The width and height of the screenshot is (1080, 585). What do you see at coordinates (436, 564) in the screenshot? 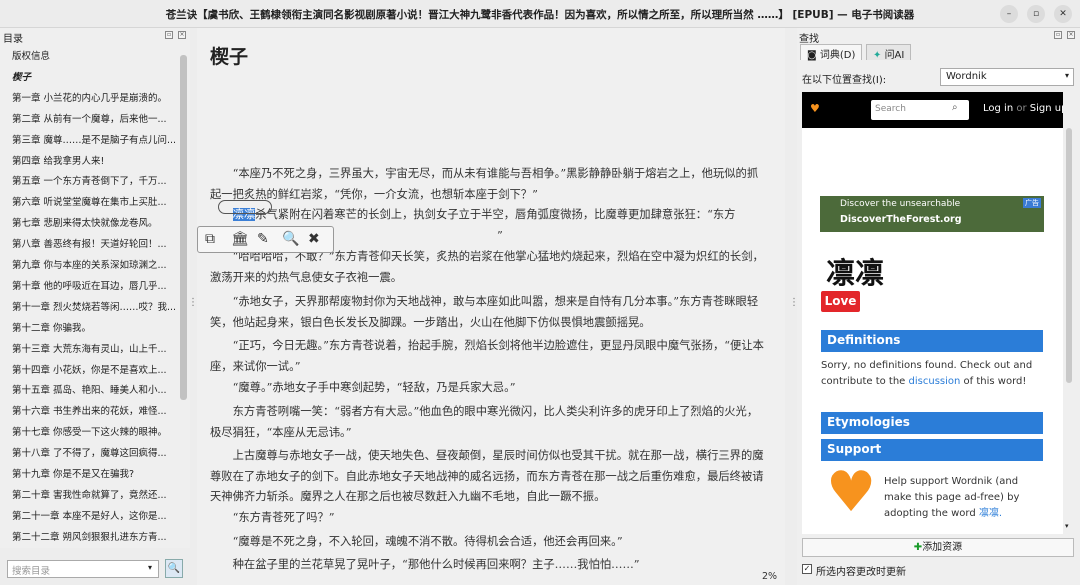
I see `paragraph: 种在盆子里的兰花草晃了晃叶子，“那他什么时候再回来啊？主子……我怕怕……”` at bounding box center [436, 564].